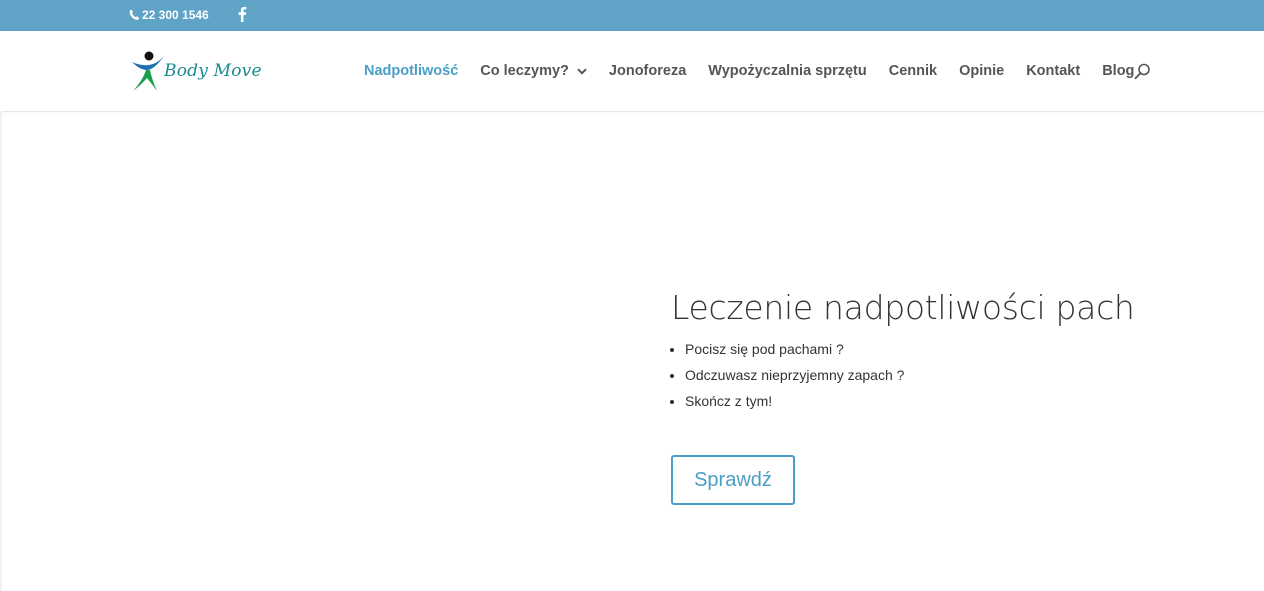  What do you see at coordinates (175, 15) in the screenshot?
I see `phone-number: 22 300 1546` at bounding box center [175, 15].